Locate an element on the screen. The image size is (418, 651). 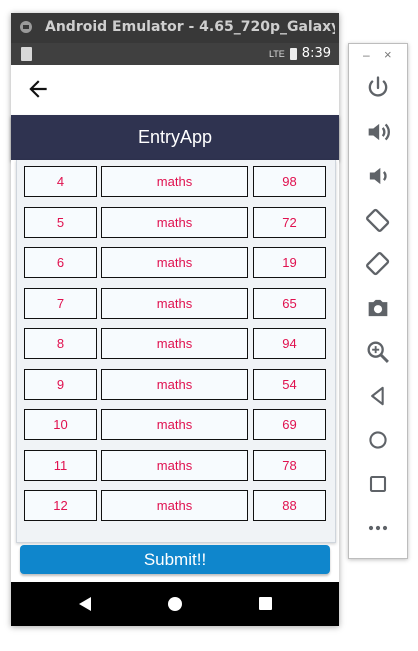
app-title: EntryApp is located at coordinates (175, 137).